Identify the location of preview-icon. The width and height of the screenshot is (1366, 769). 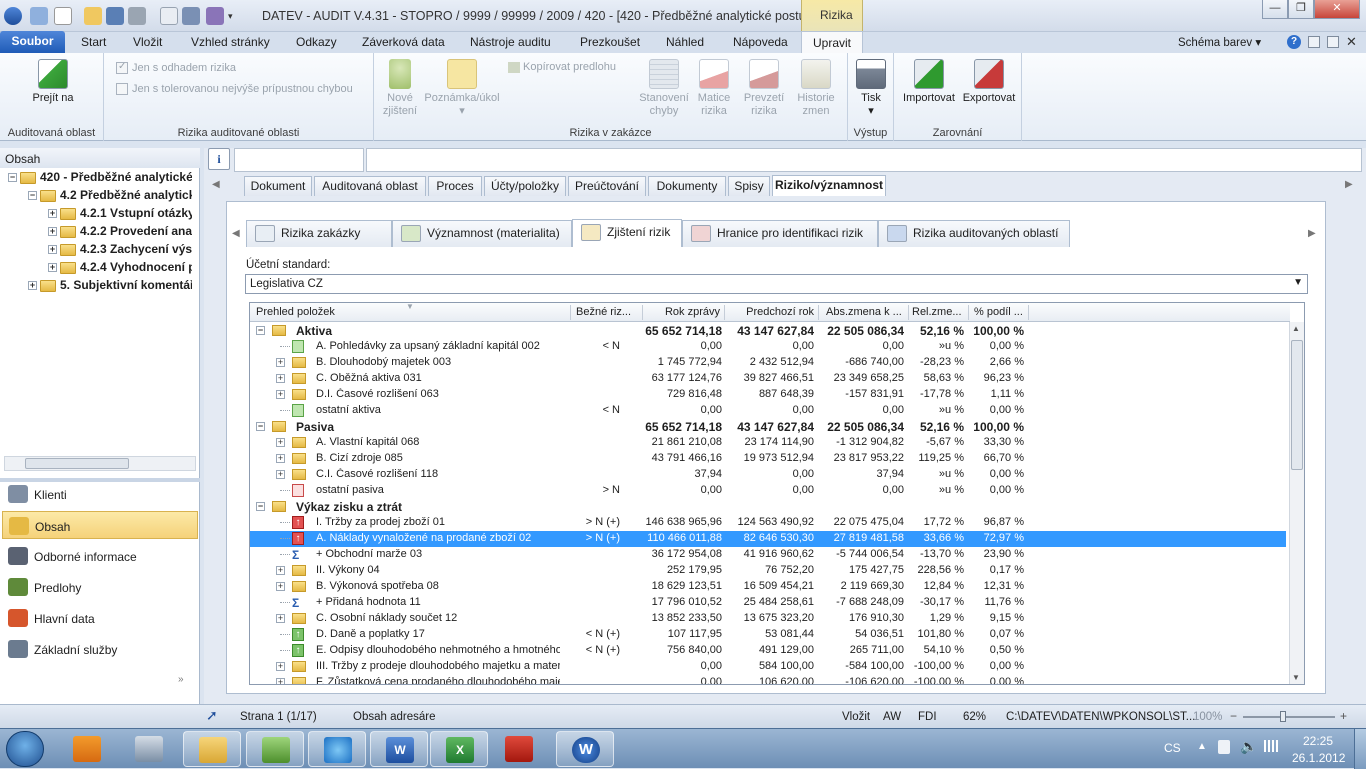
(169, 16).